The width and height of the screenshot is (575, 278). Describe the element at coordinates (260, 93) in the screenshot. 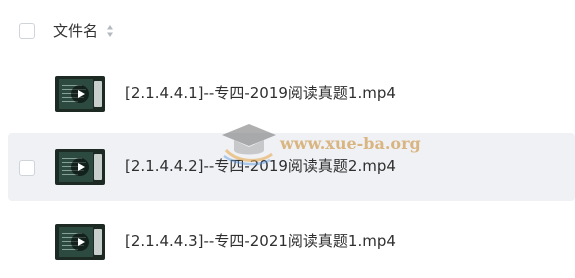

I see `file-name: [2.1.4.4.1]--专四-2019阅读真题1.mp4` at that location.